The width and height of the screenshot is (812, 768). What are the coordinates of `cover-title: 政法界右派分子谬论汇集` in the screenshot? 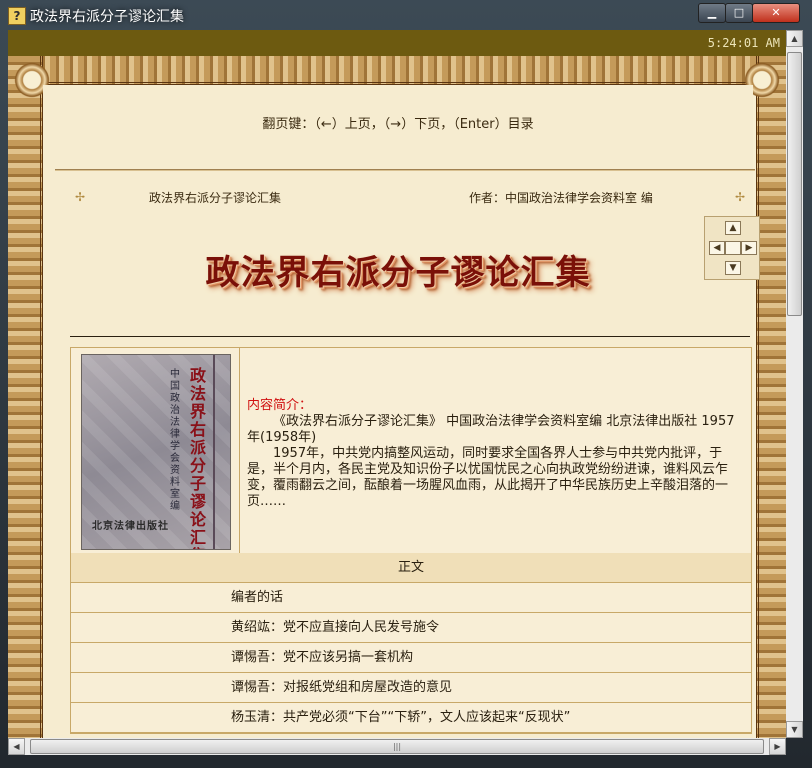 It's located at (198, 458).